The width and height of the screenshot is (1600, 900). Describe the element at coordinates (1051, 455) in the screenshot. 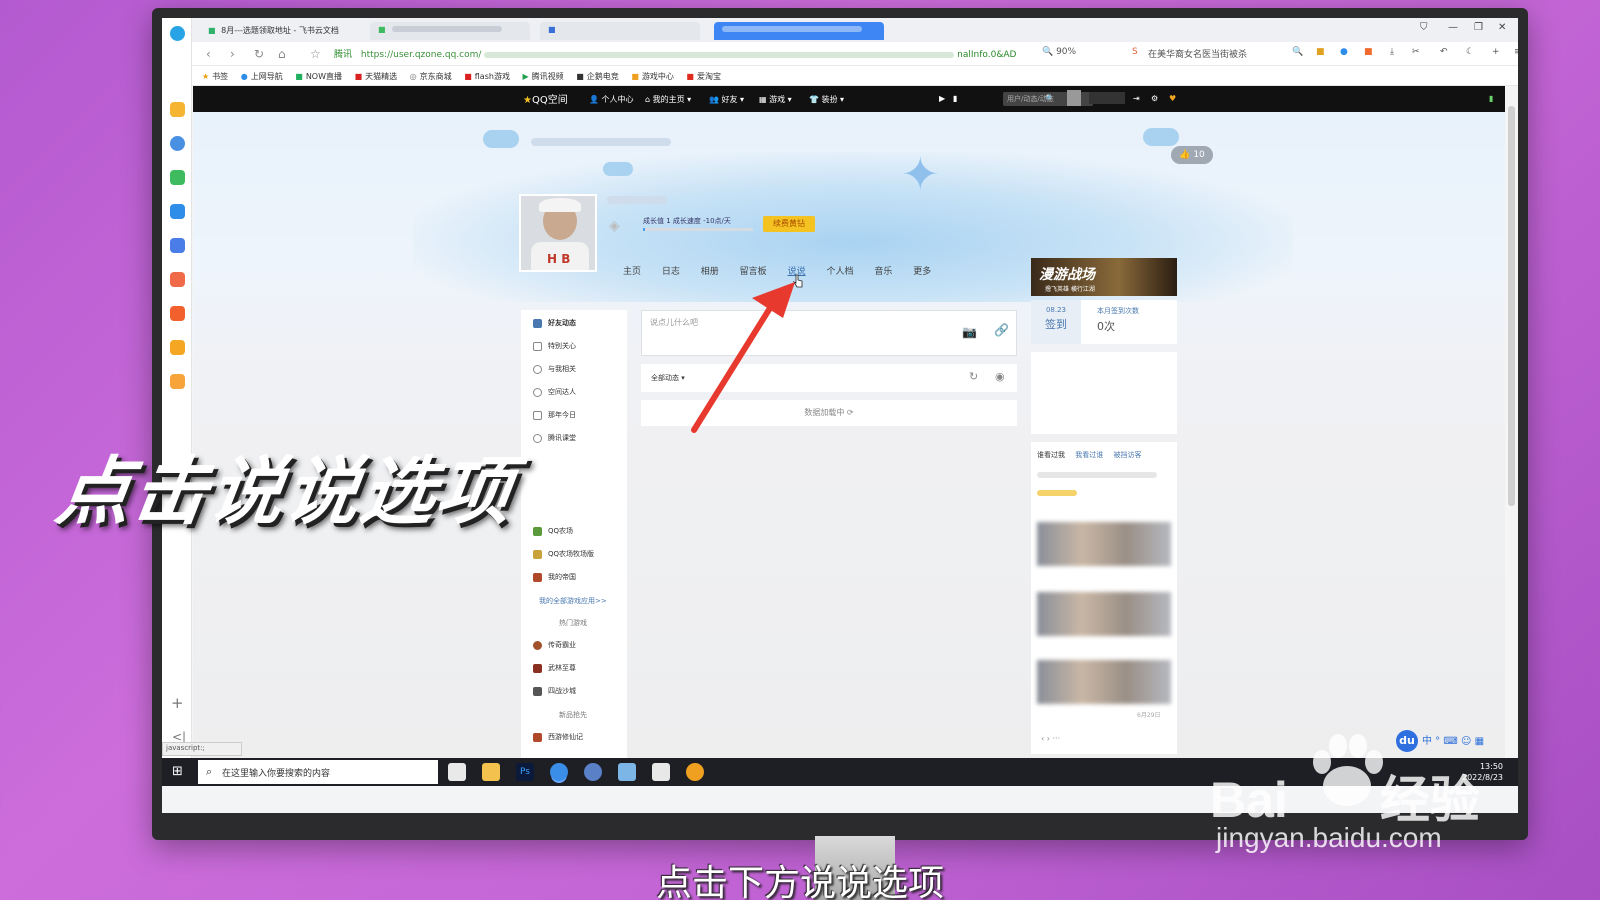

I see `tab-who-visited-me: 谁看过我` at that location.